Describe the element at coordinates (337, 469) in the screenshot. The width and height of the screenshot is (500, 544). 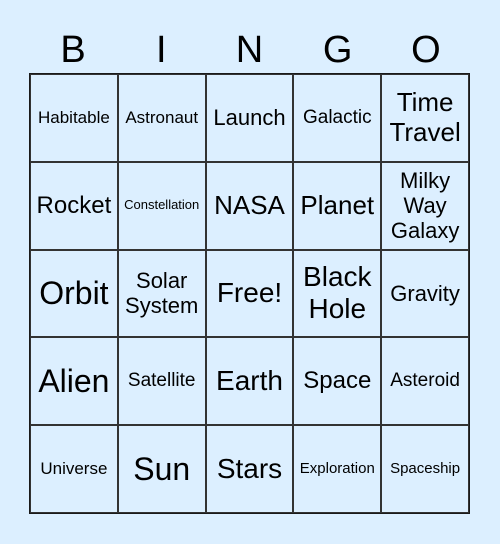
I see `bingo-cell: Exploration` at that location.